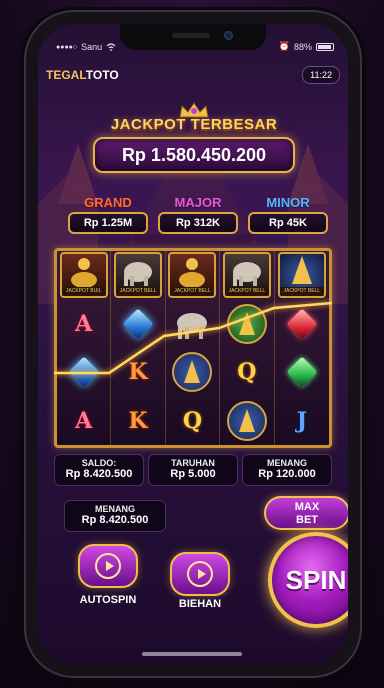 Image resolution: width=384 pixels, height=688 pixels. What do you see at coordinates (301, 270) in the screenshot?
I see `stupa-icon` at bounding box center [301, 270].